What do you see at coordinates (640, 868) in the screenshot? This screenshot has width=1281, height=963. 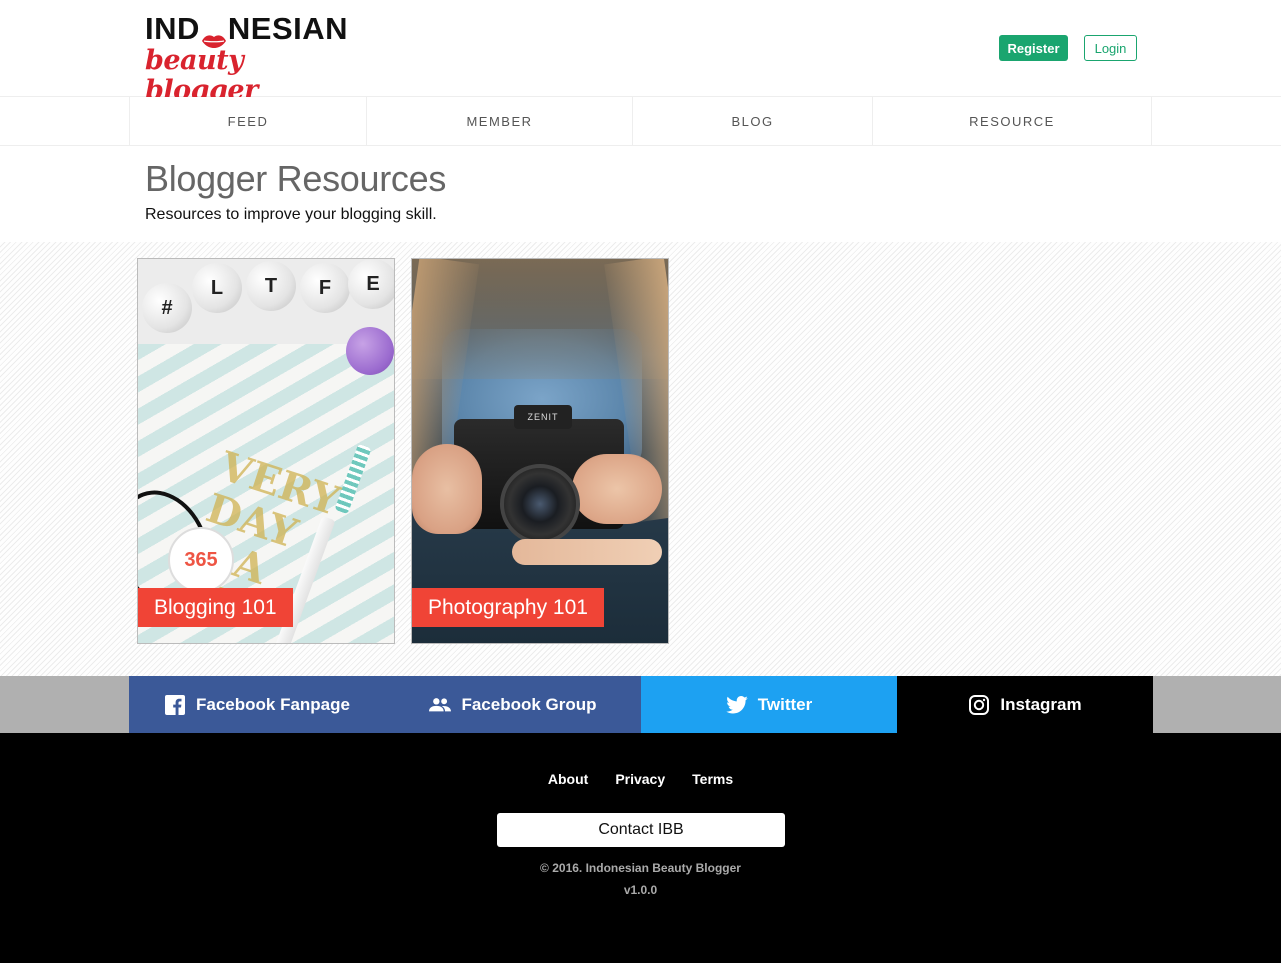 I see `copyright-text: © 2016. Indonesian Beauty Blogger` at bounding box center [640, 868].